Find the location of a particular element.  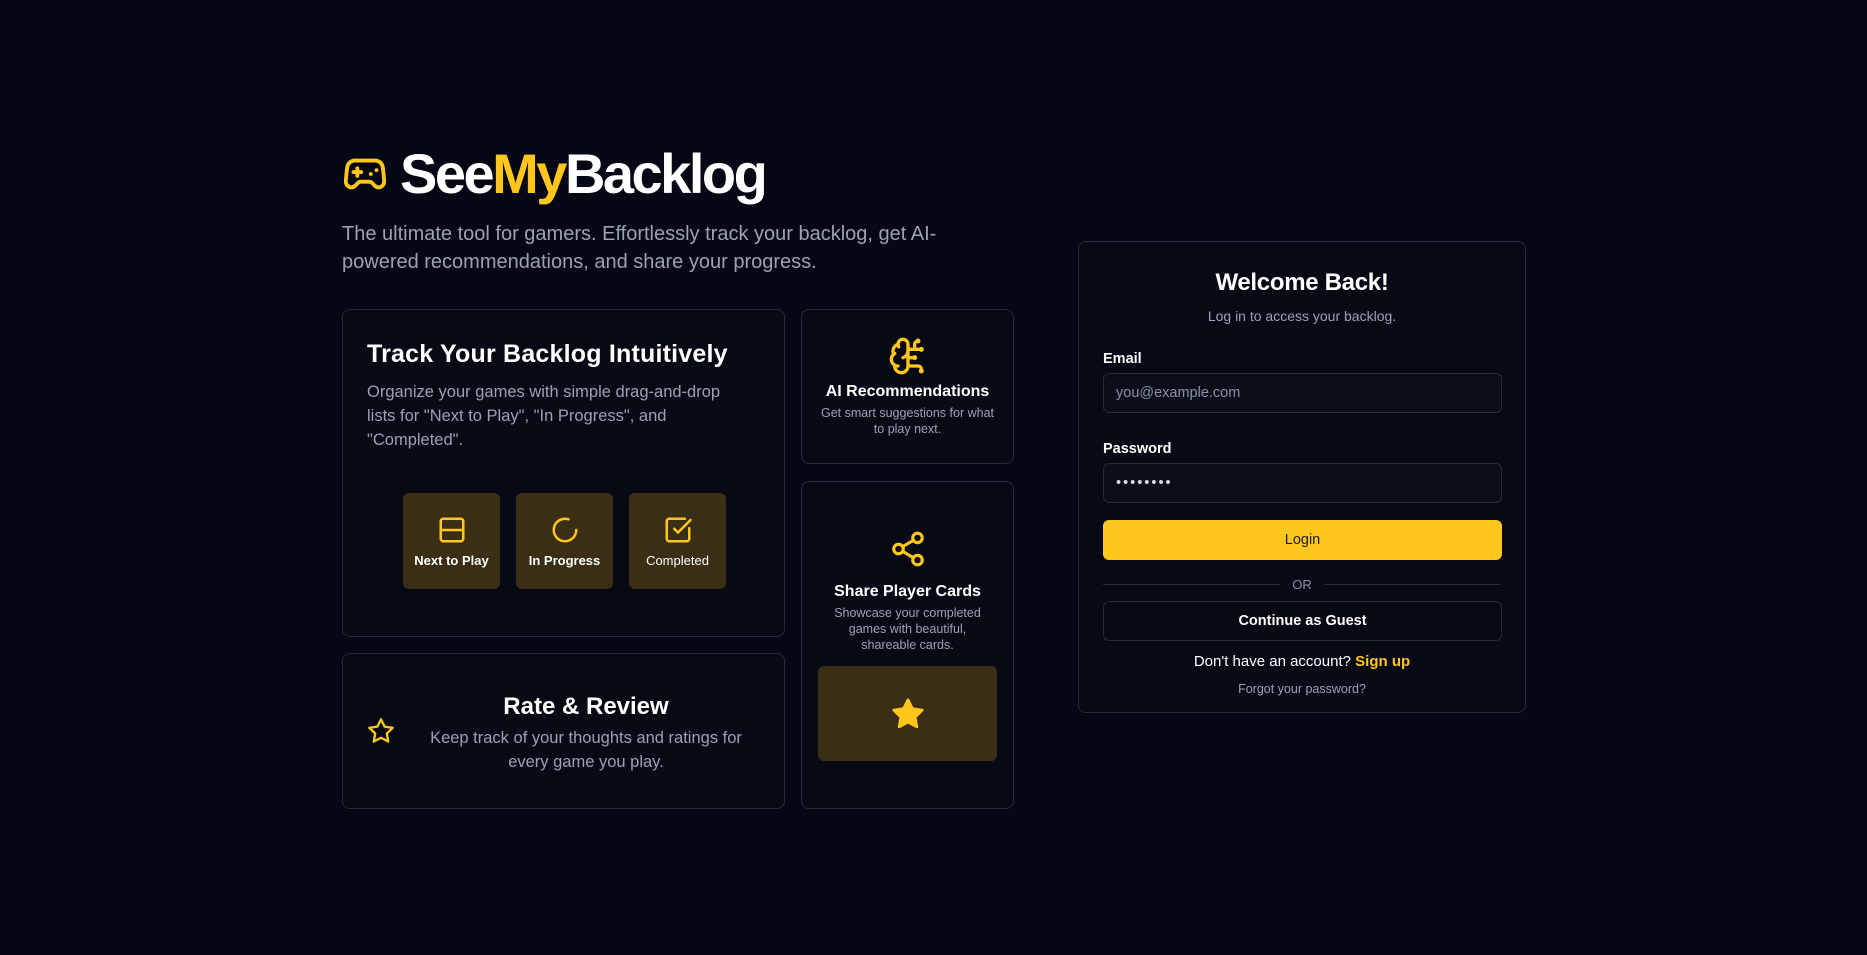

feature-track-title: Track Your Backlog Intuitively is located at coordinates (547, 354).